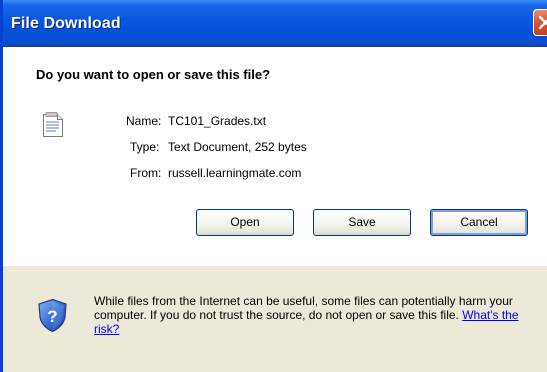  I want to click on shield-question-icon: ?, so click(52, 315).